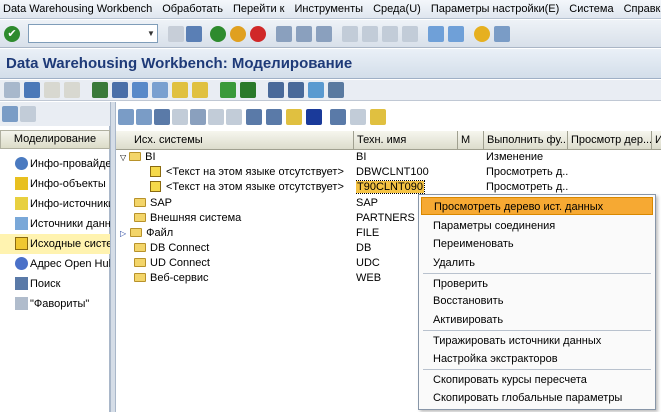 The width and height of the screenshot is (661, 412). Describe the element at coordinates (336, 90) in the screenshot. I see `doc-icon` at that location.